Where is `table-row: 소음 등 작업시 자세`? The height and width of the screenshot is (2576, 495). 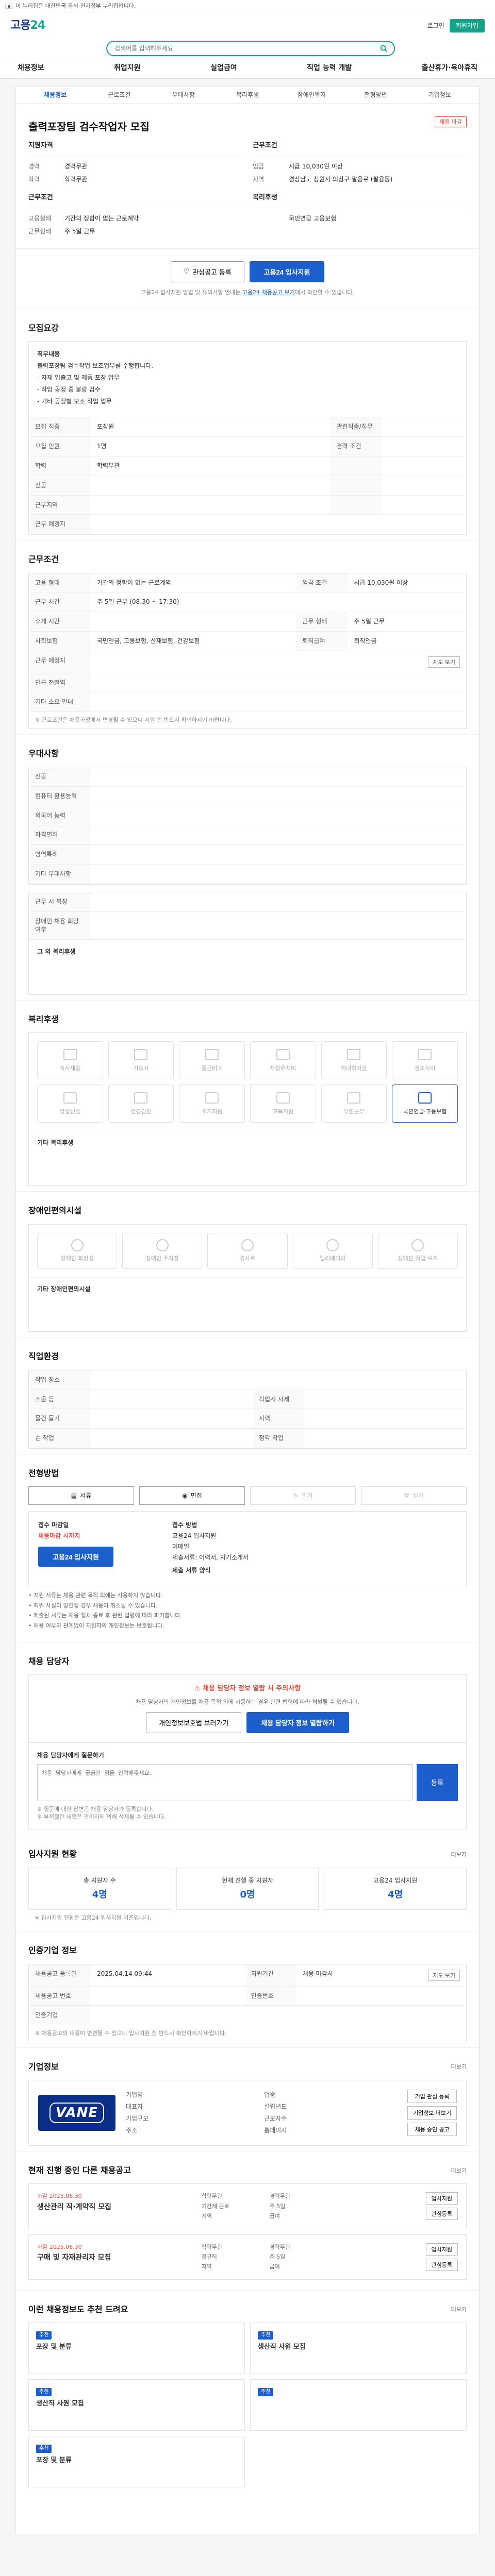 table-row: 소음 등 작업시 자세 is located at coordinates (247, 1399).